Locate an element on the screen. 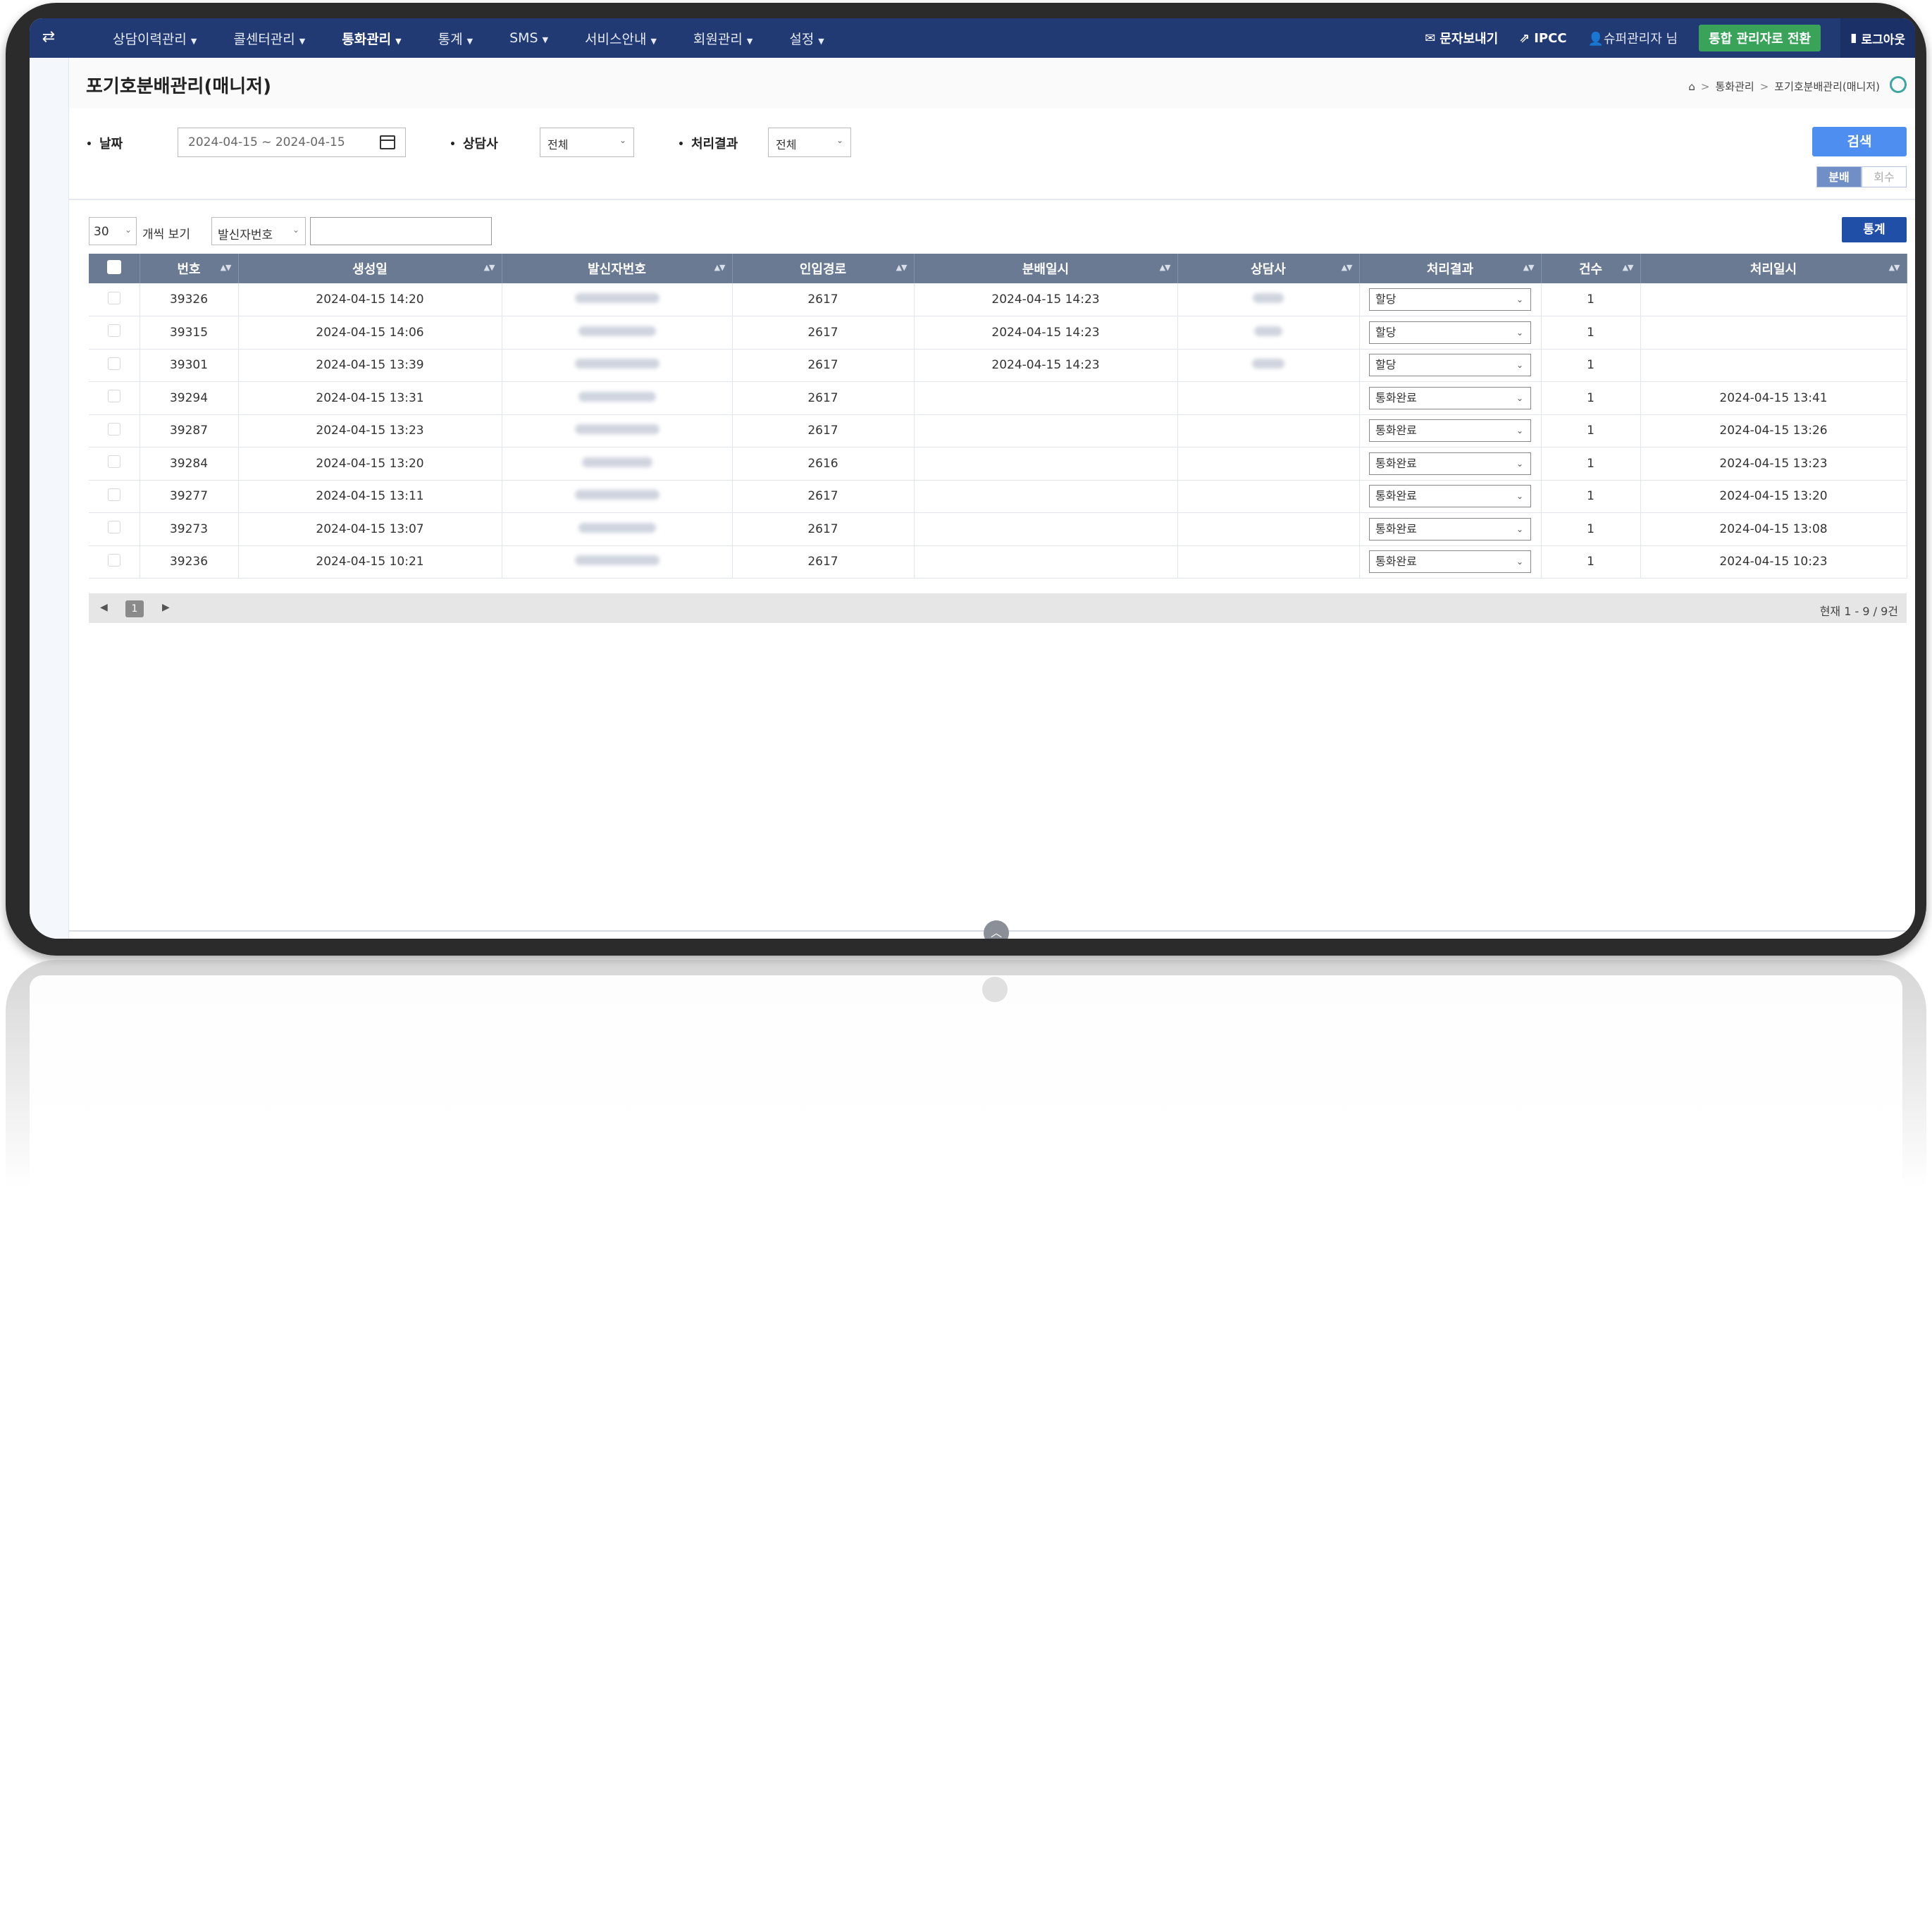 The height and width of the screenshot is (1914, 1932). nav-item-statistics: 통계 ▼ is located at coordinates (456, 38).